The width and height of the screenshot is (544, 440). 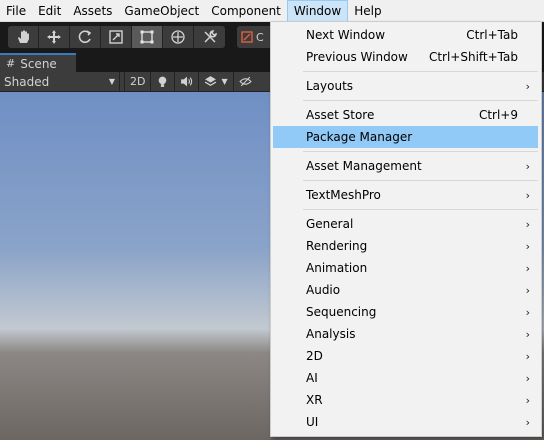 What do you see at coordinates (337, 268) in the screenshot?
I see `menu-item-label: Animation` at bounding box center [337, 268].